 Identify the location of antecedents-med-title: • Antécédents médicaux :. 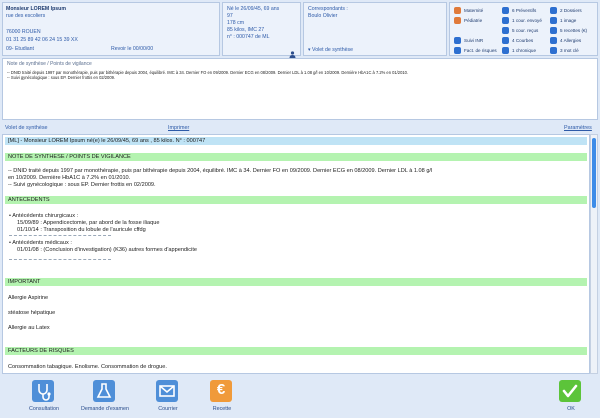
(40, 243).